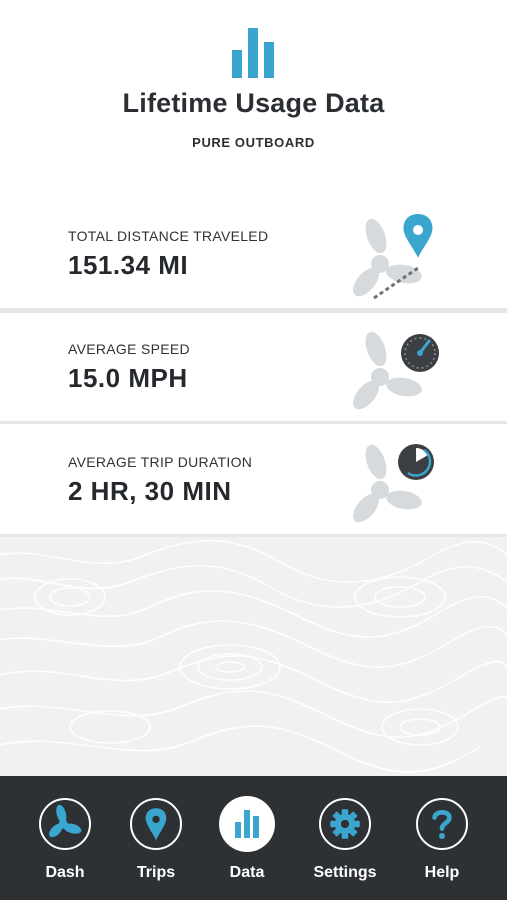 The width and height of the screenshot is (507, 900). Describe the element at coordinates (253, 481) in the screenshot. I see `stat-average-trip-duration: AVERAGE TRIP DURATION 2 HR, 30 MIN` at that location.